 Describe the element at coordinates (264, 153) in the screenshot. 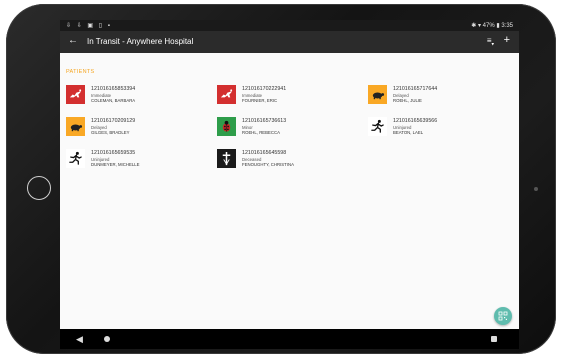

I see `patient-id: 121016165645598` at that location.